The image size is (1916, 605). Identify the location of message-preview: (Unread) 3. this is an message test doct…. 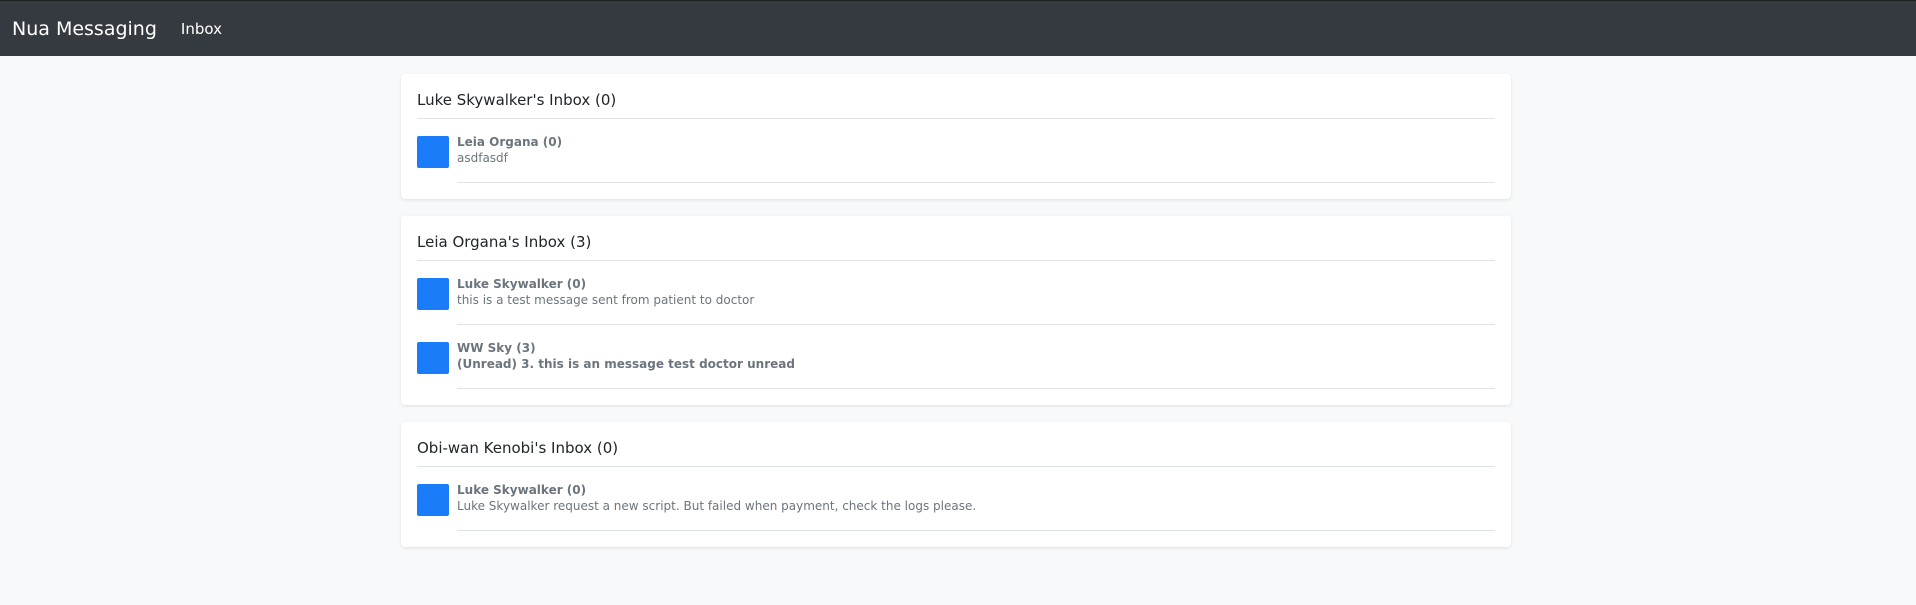
(626, 364).